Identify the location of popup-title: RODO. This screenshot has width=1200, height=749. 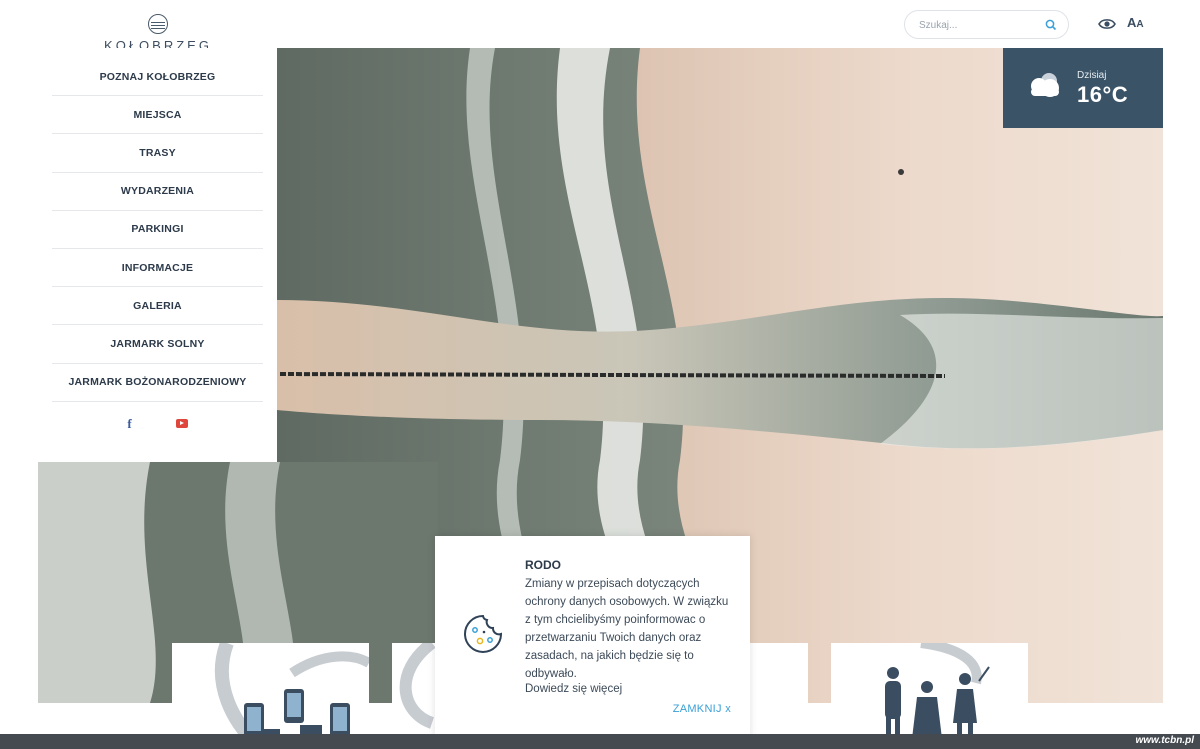
(543, 565).